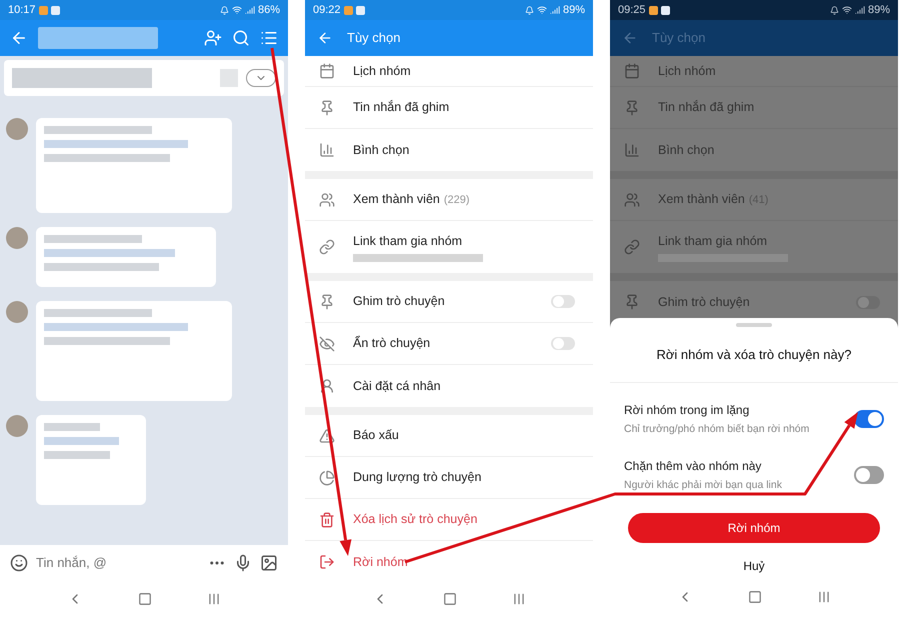 This screenshot has width=899, height=617. Describe the element at coordinates (269, 38) in the screenshot. I see `menu-icon` at that location.